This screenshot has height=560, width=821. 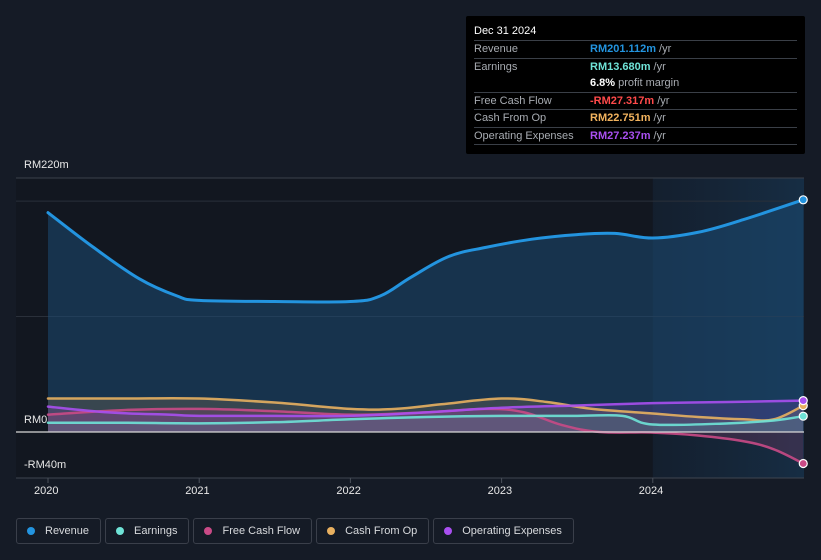 I want to click on x-tick-label: 2024, so click(x=651, y=491).